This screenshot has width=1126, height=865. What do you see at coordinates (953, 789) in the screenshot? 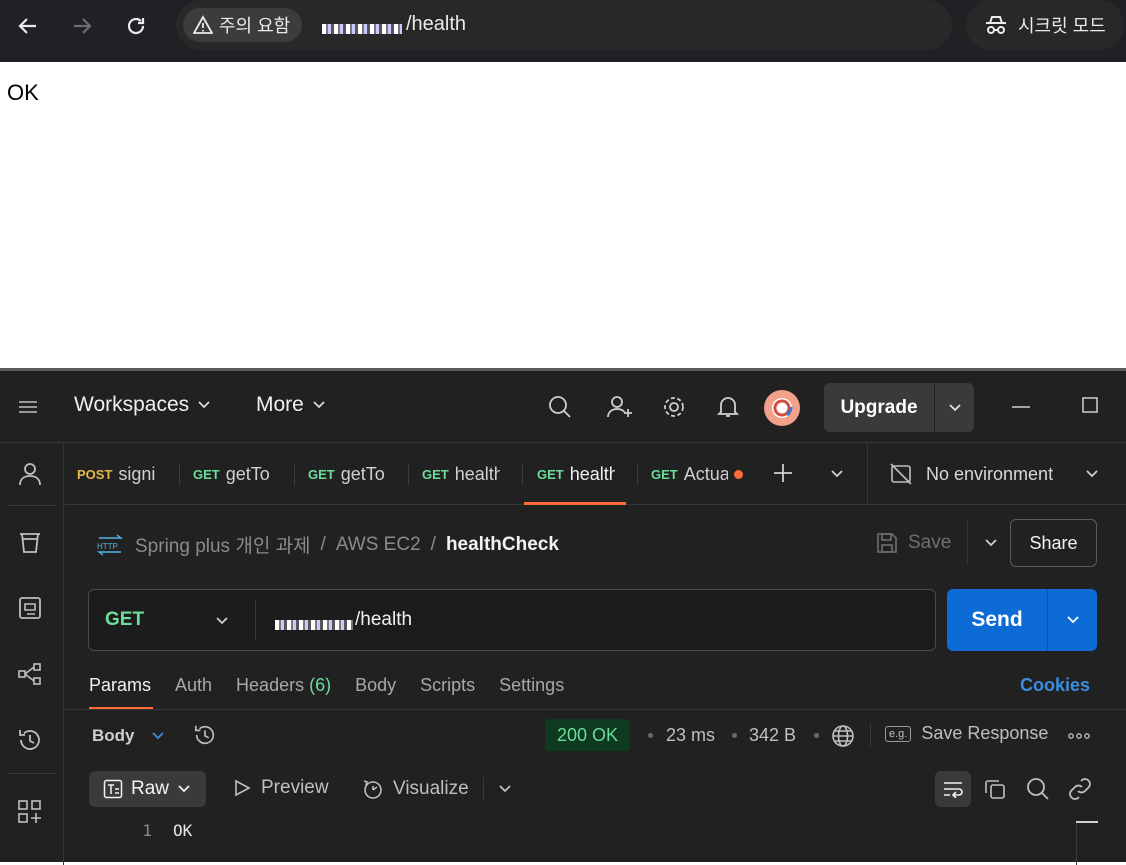
I see `wrap-lines-button` at bounding box center [953, 789].